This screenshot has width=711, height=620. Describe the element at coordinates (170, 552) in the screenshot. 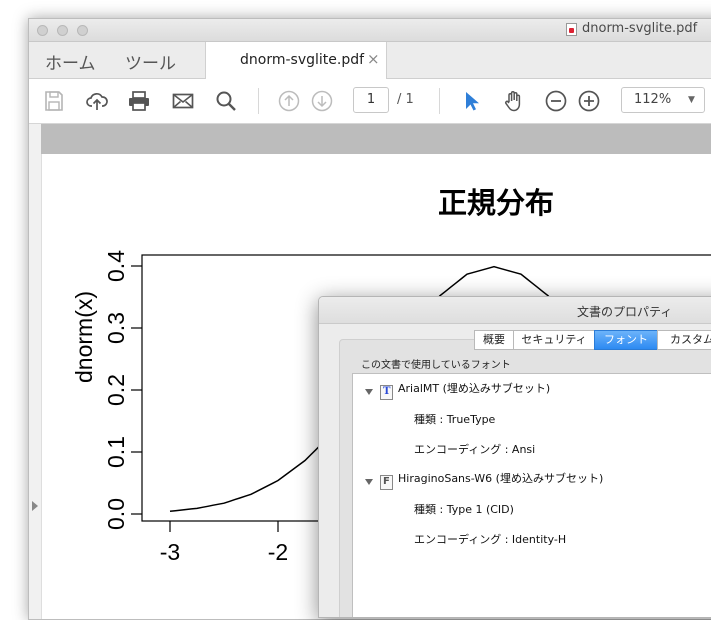

I see `x-tick-label: -3` at that location.